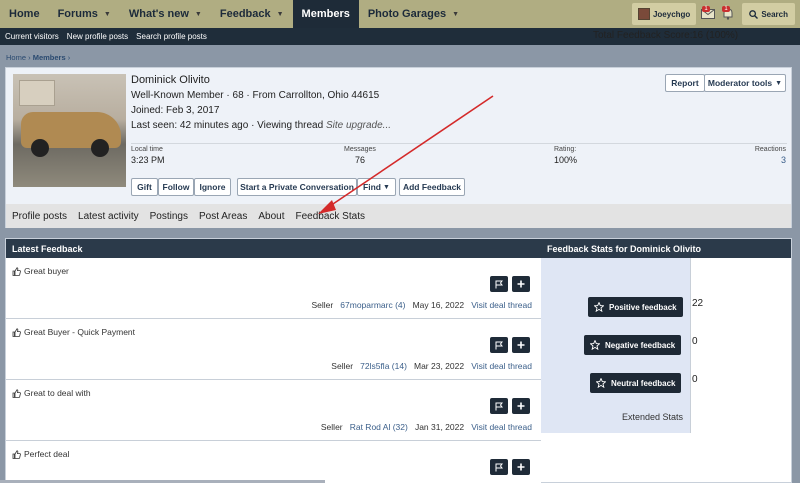  I want to click on stat-reactions: Reactions 3, so click(770, 155).